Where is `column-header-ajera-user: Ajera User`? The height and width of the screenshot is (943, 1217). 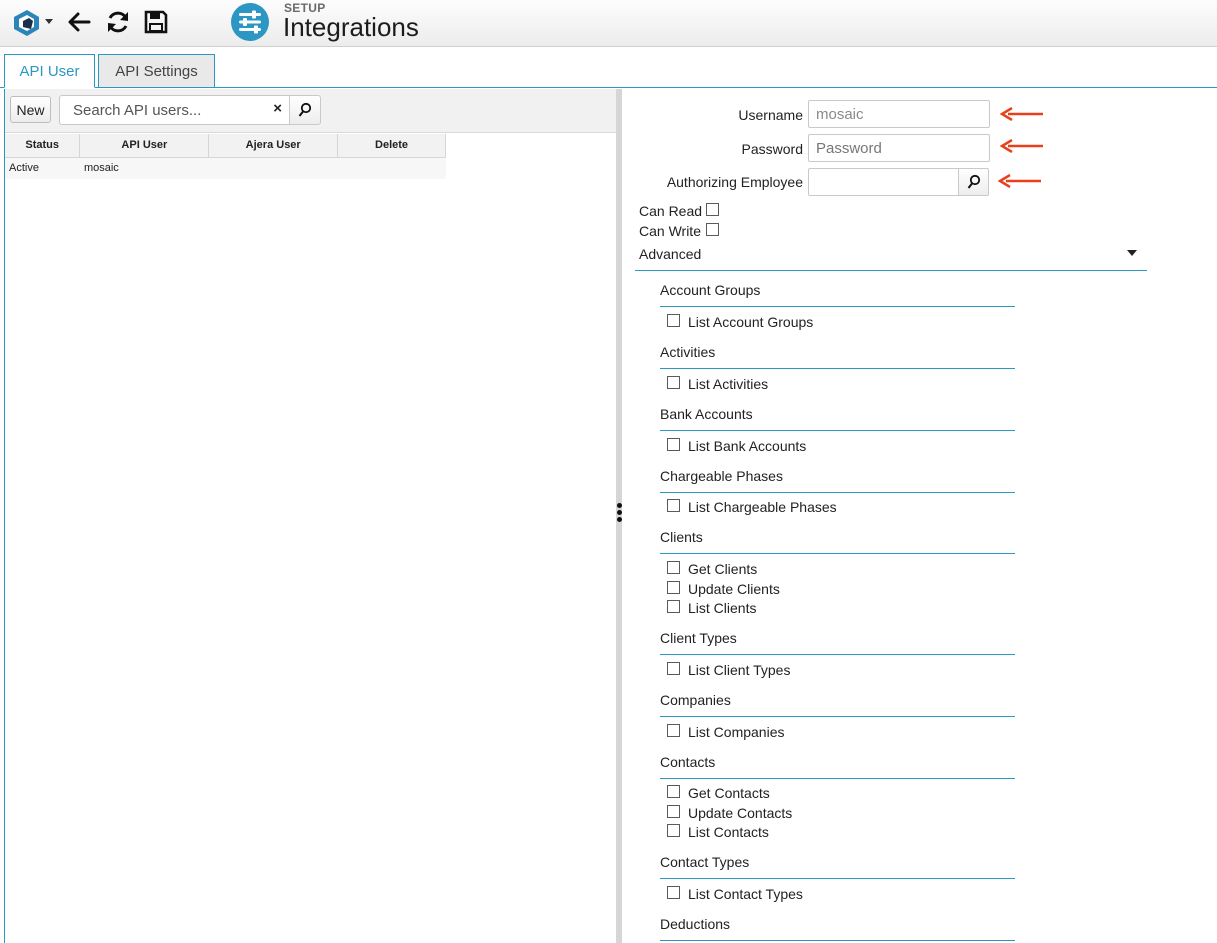
column-header-ajera-user: Ajera User is located at coordinates (273, 146).